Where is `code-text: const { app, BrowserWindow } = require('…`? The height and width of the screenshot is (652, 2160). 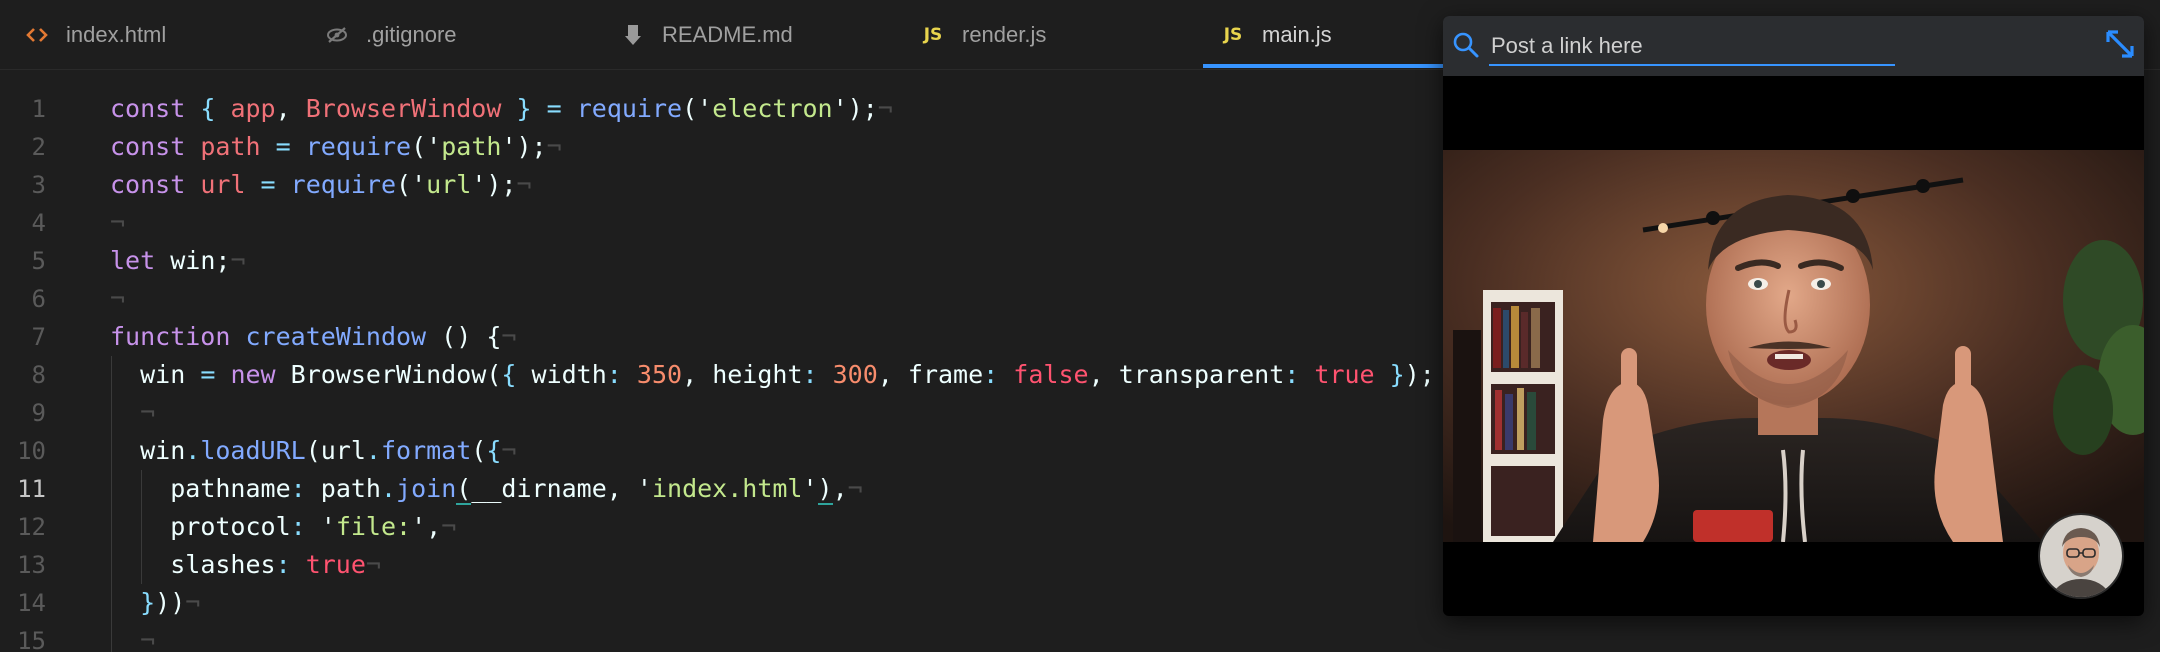
code-text: const { app, BrowserWindow } = require('… is located at coordinates (501, 108).